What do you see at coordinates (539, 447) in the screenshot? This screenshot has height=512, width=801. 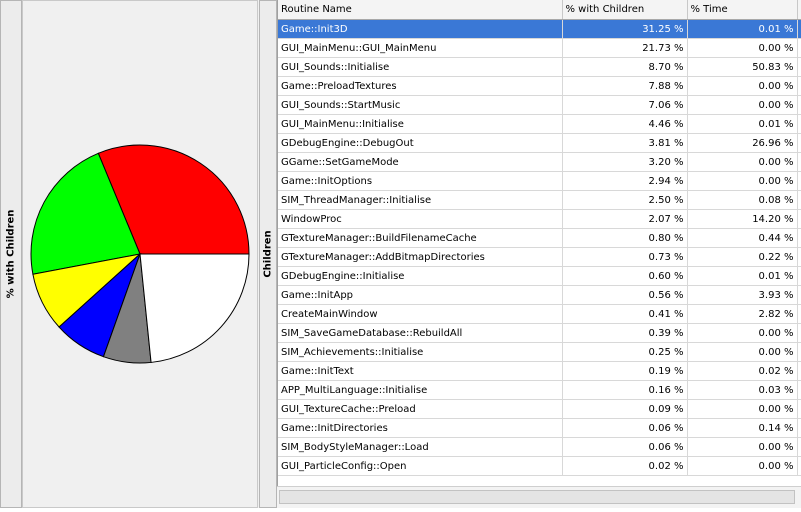 I see `table-row: SIM_BodyStyleManager::Load 0.06 % 0.00 %` at bounding box center [539, 447].